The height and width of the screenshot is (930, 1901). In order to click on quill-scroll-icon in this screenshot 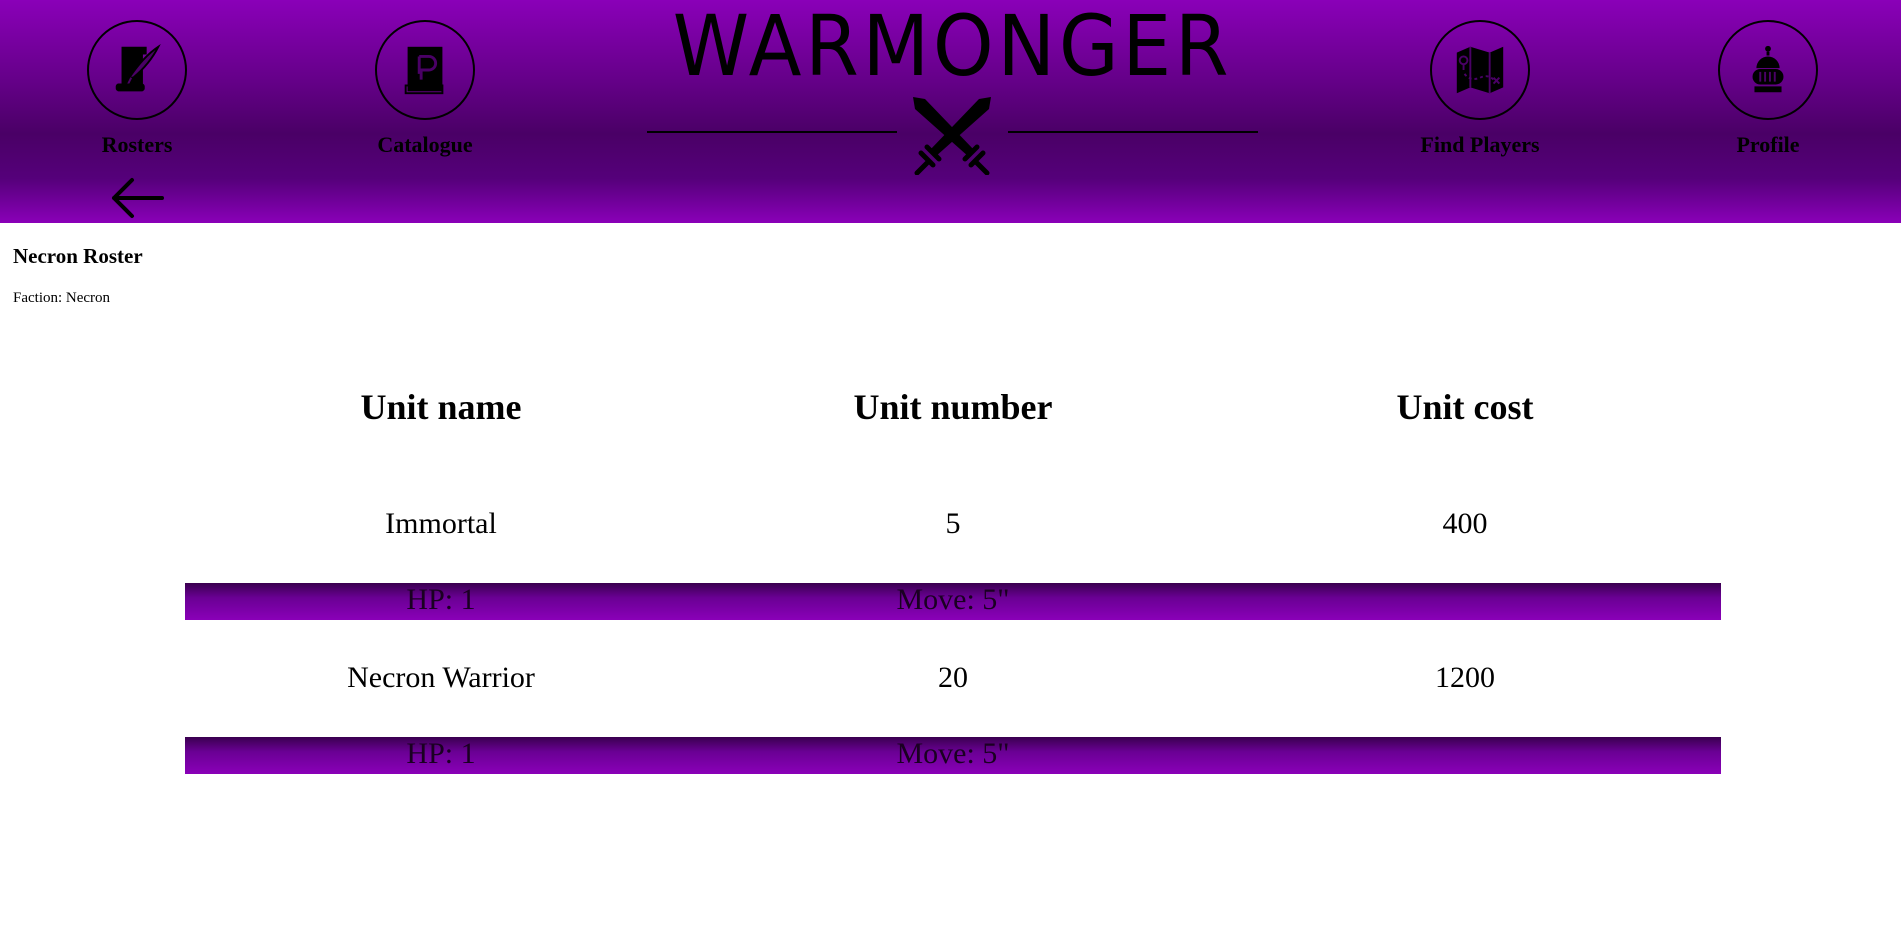, I will do `click(138, 67)`.